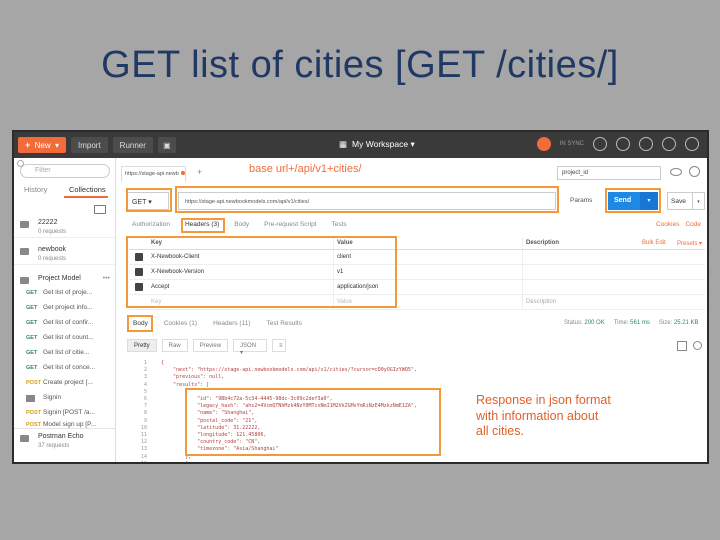 The image size is (720, 540). What do you see at coordinates (145, 377) in the screenshot?
I see `line-number: 3` at bounding box center [145, 377].